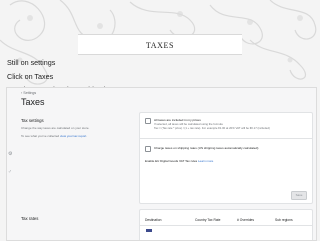 The width and height of the screenshot is (320, 241). I want to click on country-flag-icon, so click(149, 230).